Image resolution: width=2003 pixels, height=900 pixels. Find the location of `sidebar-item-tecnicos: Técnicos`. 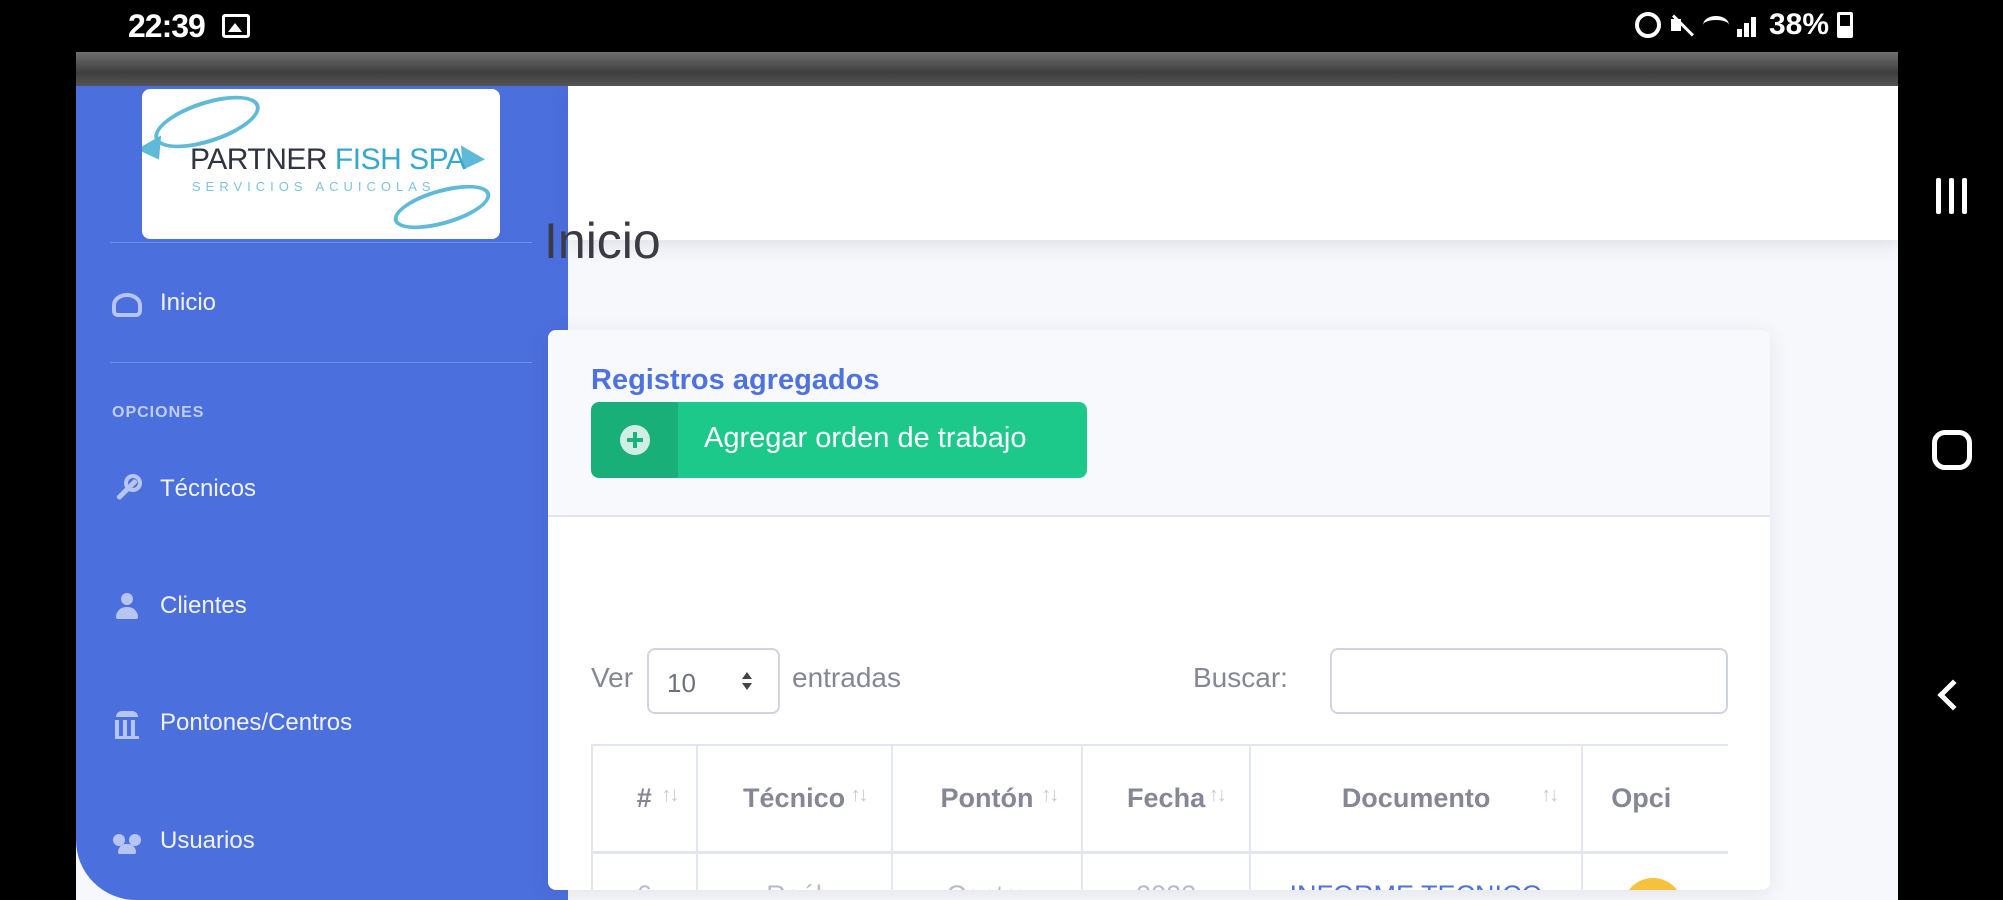

sidebar-item-tecnicos: Técnicos is located at coordinates (184, 489).